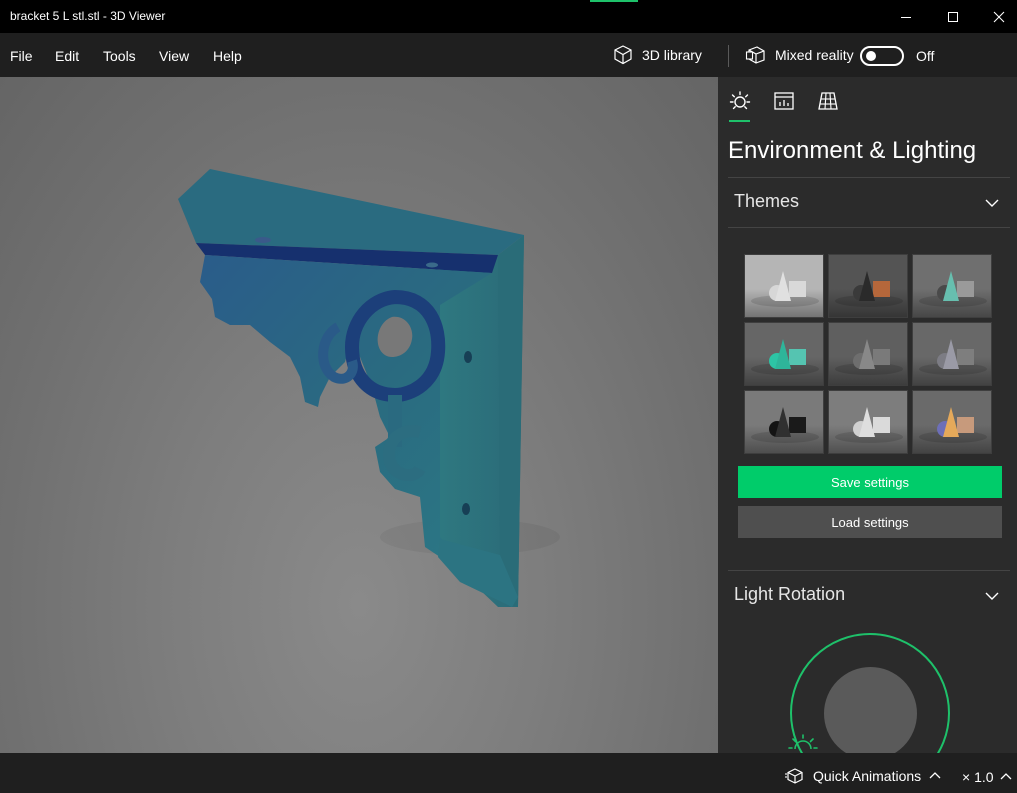 The width and height of the screenshot is (1017, 793). I want to click on theme-thumbnail-black, so click(784, 422).